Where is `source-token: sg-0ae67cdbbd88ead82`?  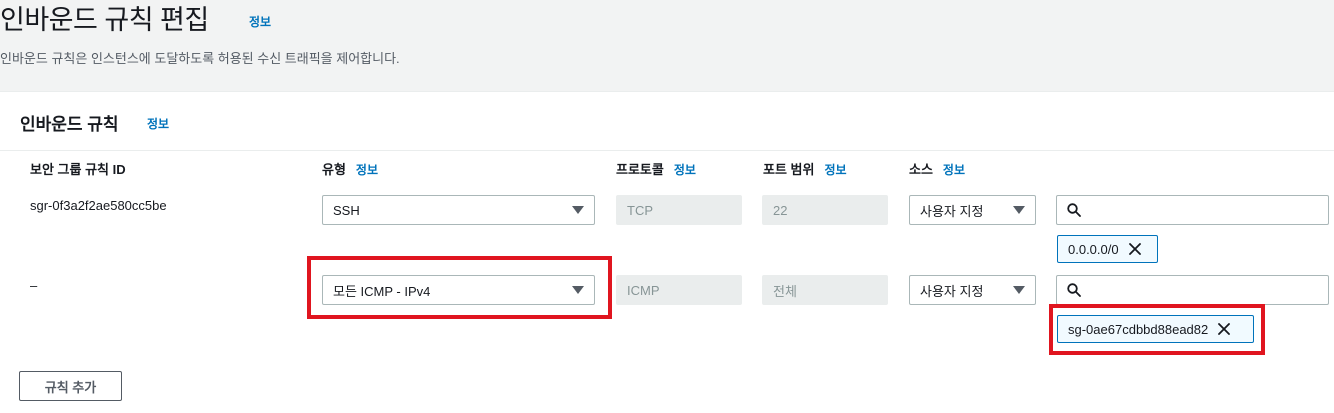
source-token: sg-0ae67cdbbd88ead82 is located at coordinates (1155, 329).